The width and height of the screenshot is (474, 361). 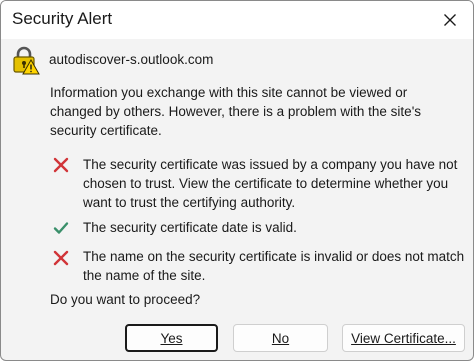 I want to click on no-button-label: No, so click(x=280, y=338).